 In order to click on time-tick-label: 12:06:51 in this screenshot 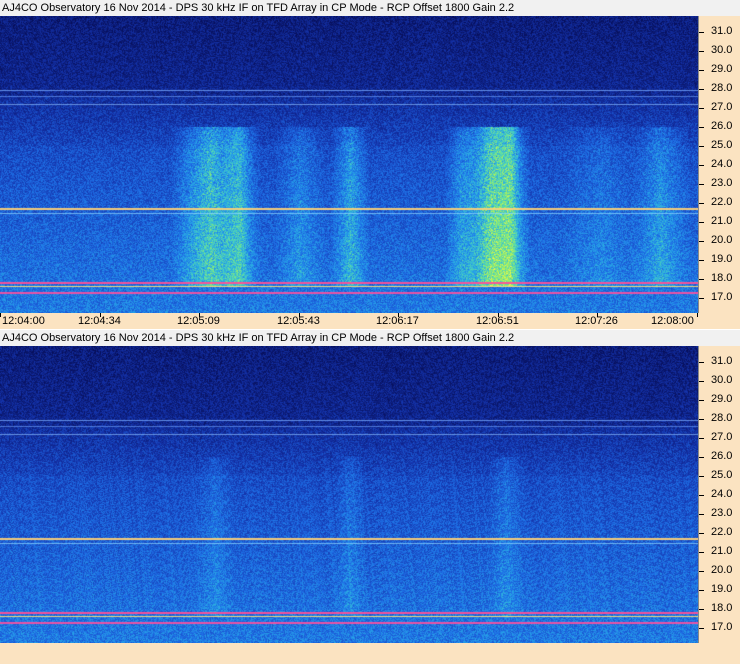, I will do `click(497, 321)`.